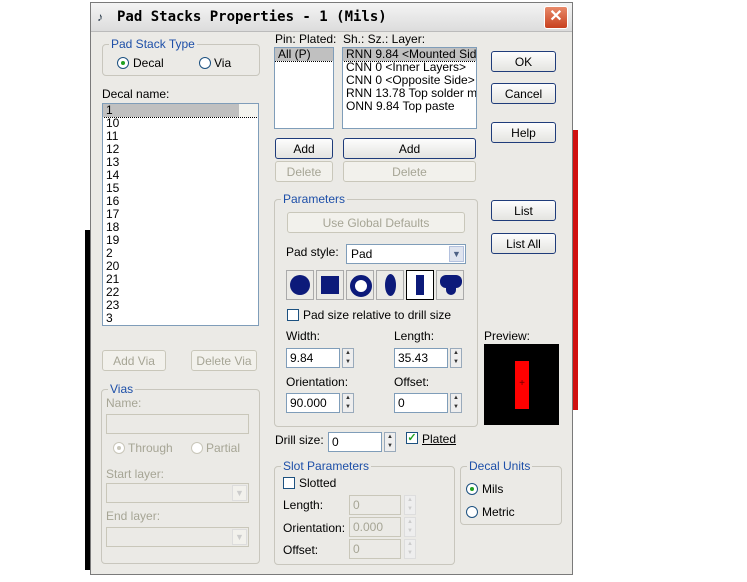 The height and width of the screenshot is (582, 747). Describe the element at coordinates (313, 358) in the screenshot. I see `width-input: 9.84` at that location.